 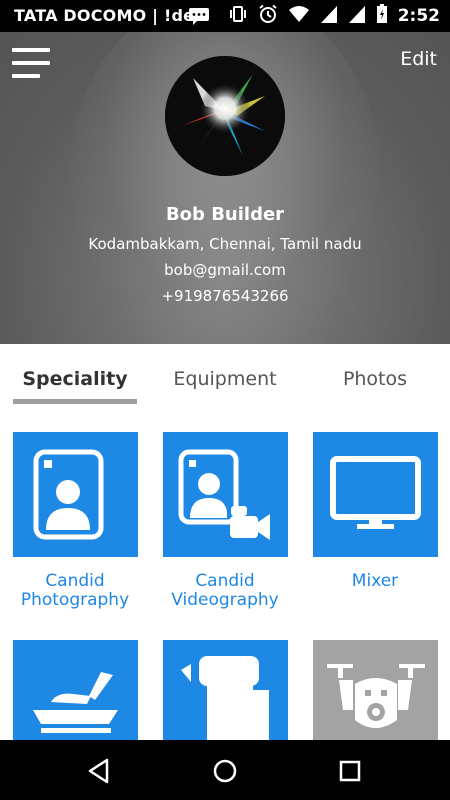 I want to click on roll-up-banner-icon, so click(x=225, y=698).